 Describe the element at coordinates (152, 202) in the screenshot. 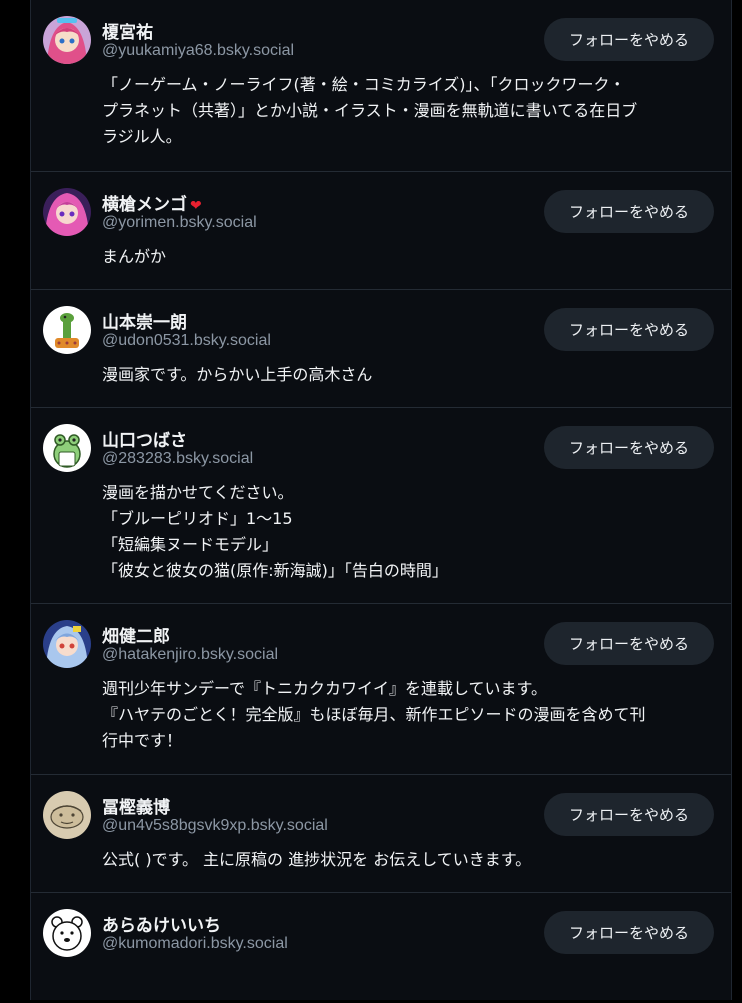

I see `display-name: 横槍メンゴ ❤` at that location.